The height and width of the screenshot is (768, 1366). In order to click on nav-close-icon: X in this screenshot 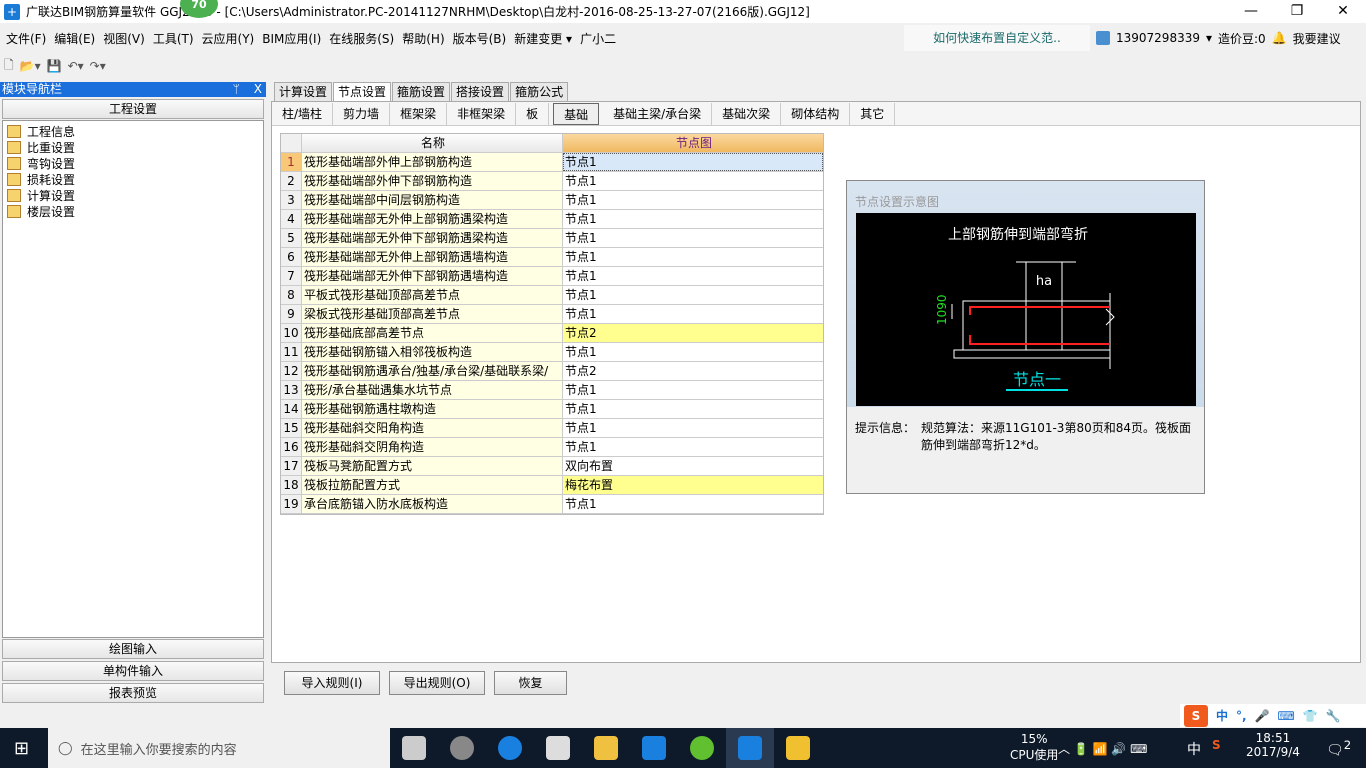, I will do `click(258, 89)`.